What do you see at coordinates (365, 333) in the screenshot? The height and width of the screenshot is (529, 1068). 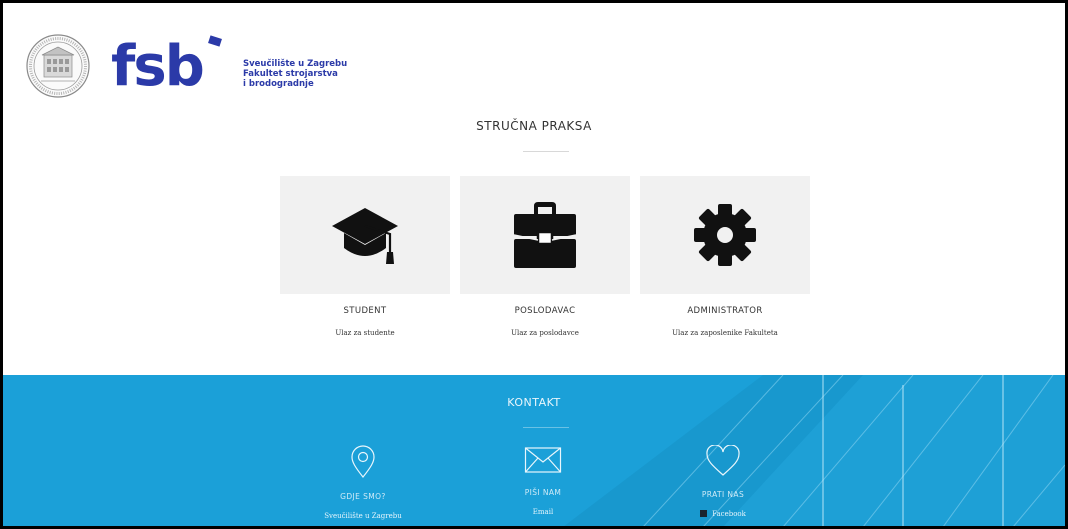 I see `card-student-subtitle: Ulaz za studente` at bounding box center [365, 333].